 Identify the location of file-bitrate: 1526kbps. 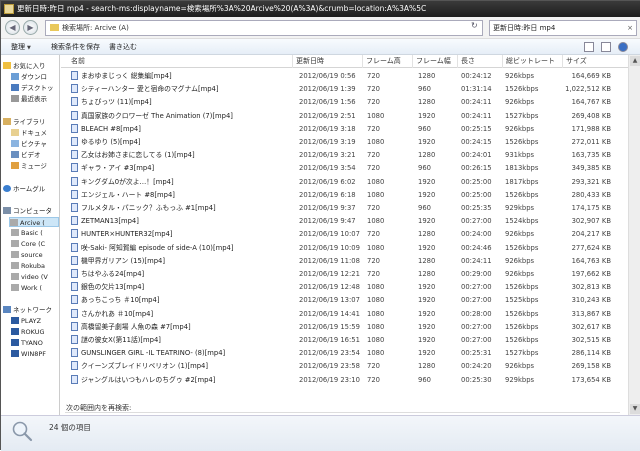
(522, 287).